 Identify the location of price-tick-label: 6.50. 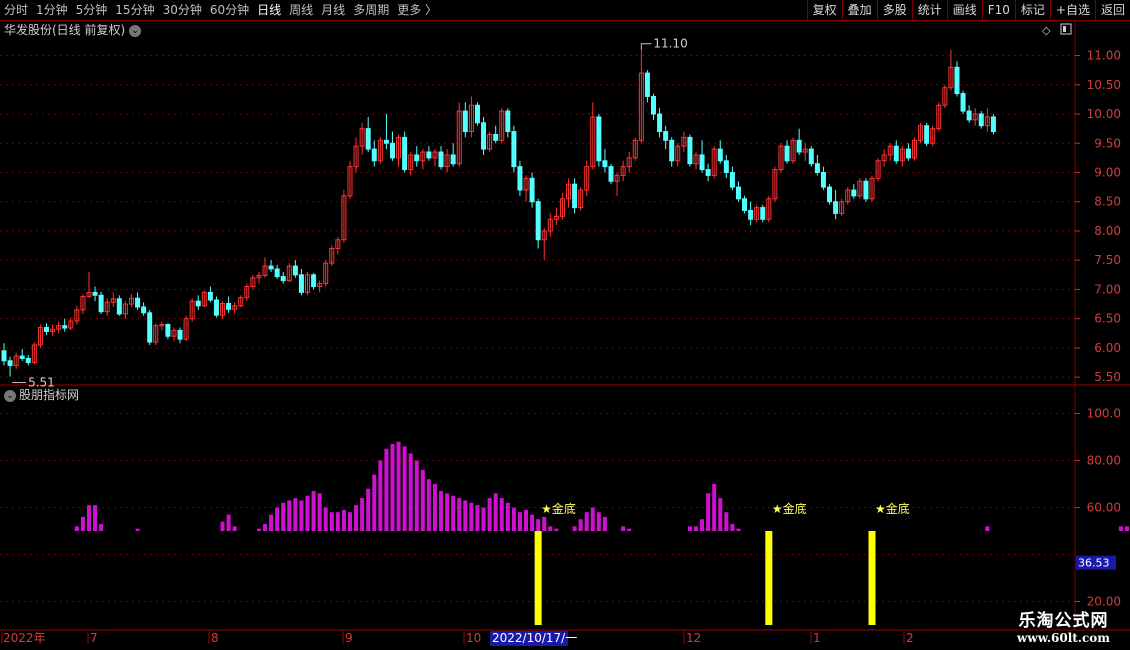
(1107, 319).